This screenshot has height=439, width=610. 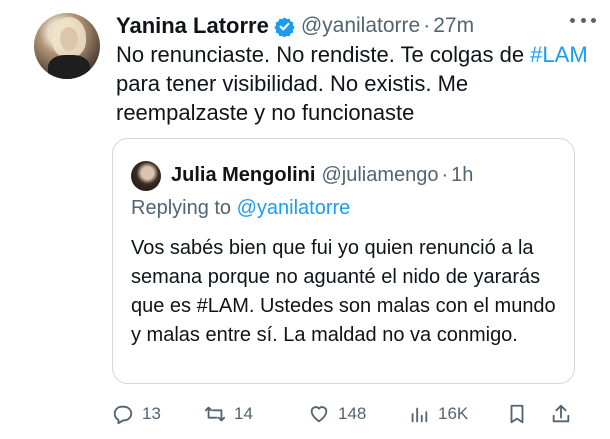 I want to click on like-button: 148, so click(x=337, y=414).